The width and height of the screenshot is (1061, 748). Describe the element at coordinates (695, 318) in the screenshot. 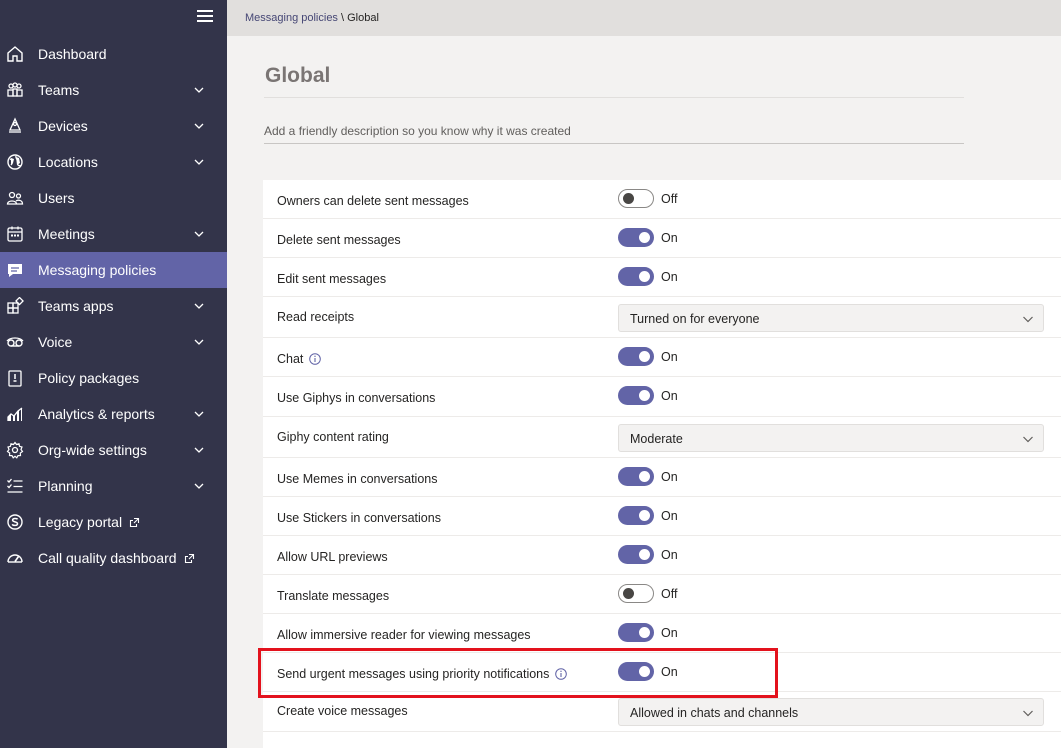

I see `dropdown-value: Turned on for everyone` at that location.